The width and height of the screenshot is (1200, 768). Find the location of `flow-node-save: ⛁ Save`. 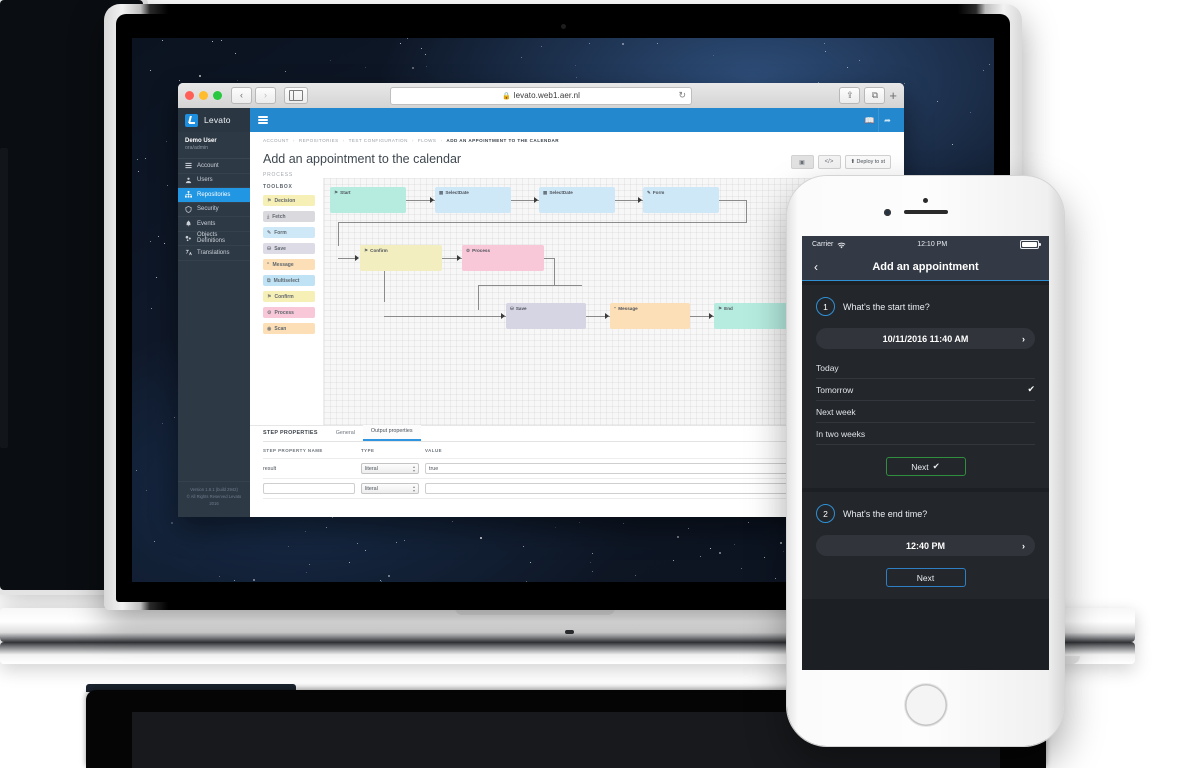

flow-node-save: ⛁ Save is located at coordinates (546, 316).